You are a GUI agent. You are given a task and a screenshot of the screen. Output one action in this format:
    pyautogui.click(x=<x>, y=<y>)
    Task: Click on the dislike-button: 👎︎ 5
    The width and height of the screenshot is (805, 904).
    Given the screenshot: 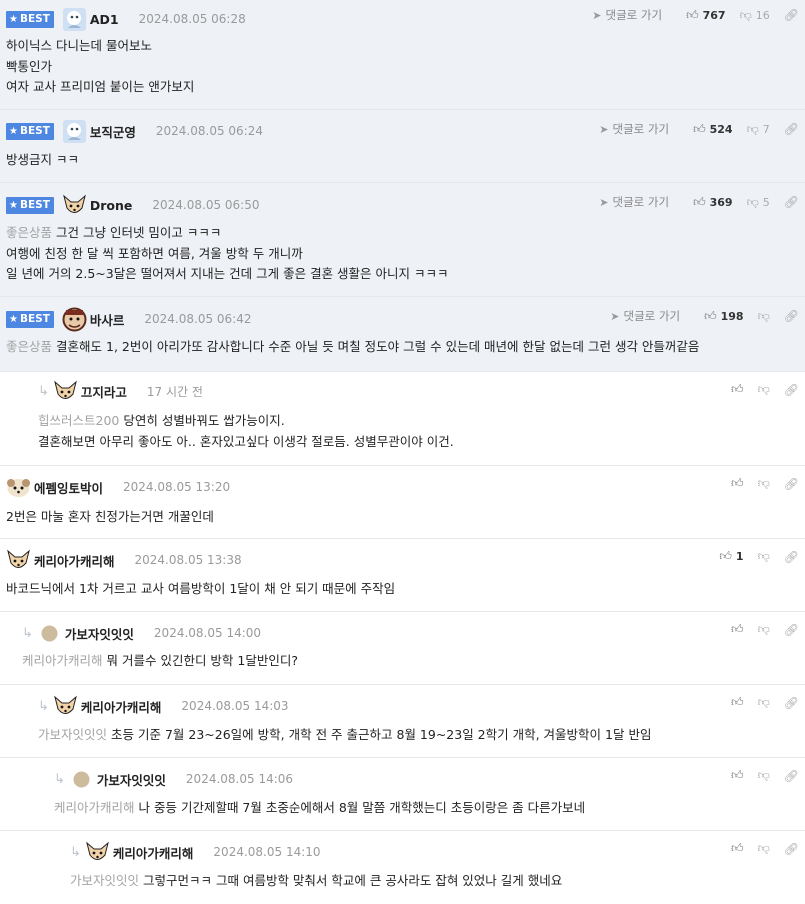 What is the action you would take?
    pyautogui.click(x=758, y=202)
    